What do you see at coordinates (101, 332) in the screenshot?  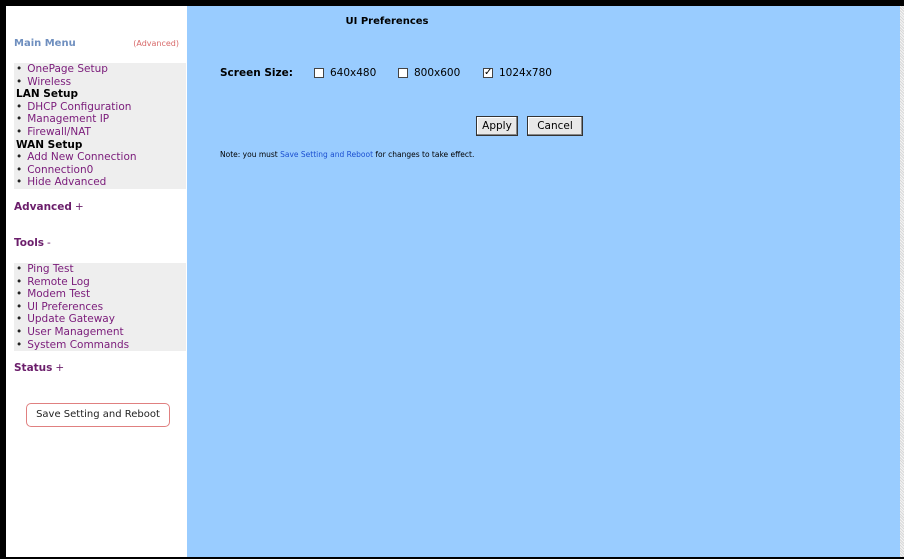 I see `sidebar-item-user-management: User Management` at bounding box center [101, 332].